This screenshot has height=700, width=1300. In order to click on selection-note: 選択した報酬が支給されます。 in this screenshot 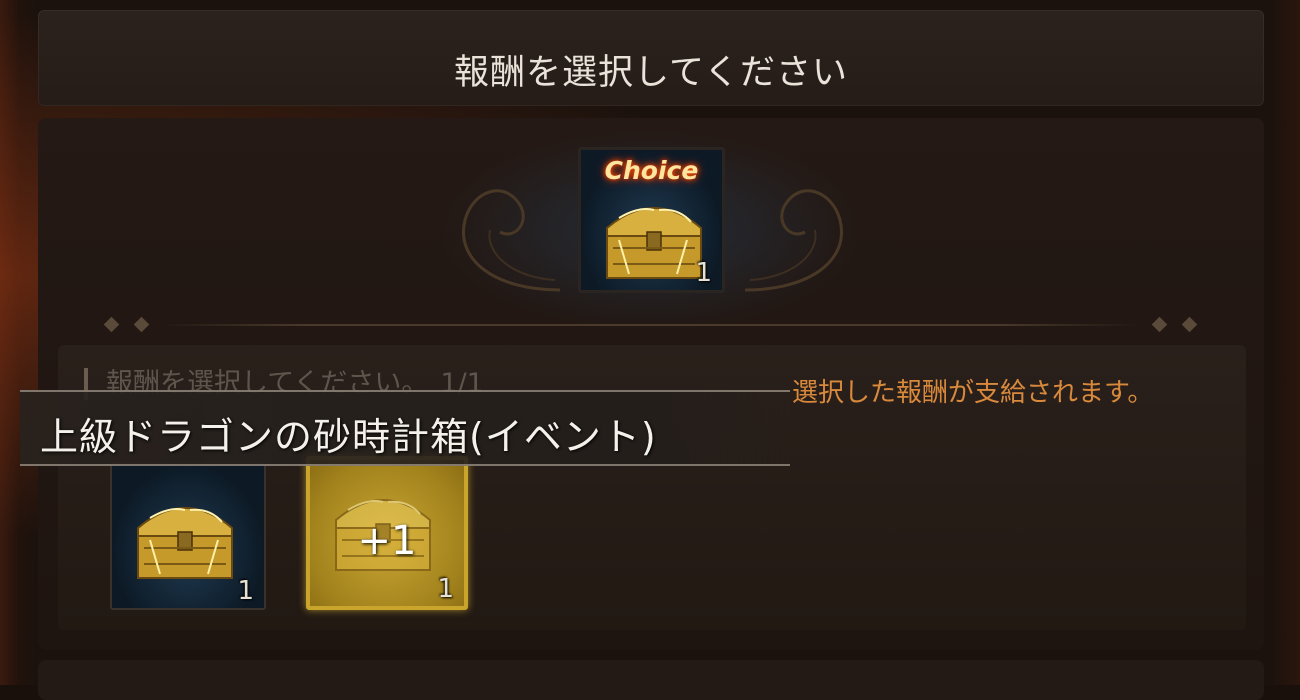, I will do `click(973, 393)`.